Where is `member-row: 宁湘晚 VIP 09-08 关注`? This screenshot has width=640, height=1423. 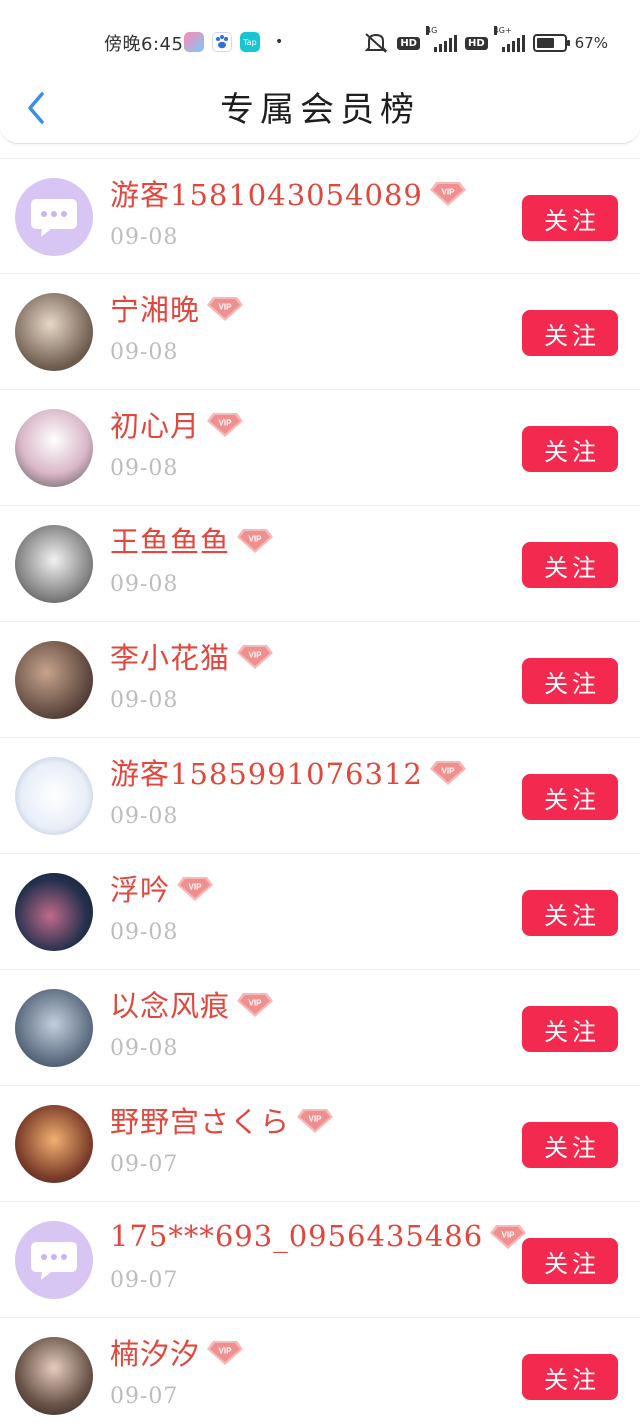
member-row: 宁湘晚 VIP 09-08 关注 is located at coordinates (320, 332).